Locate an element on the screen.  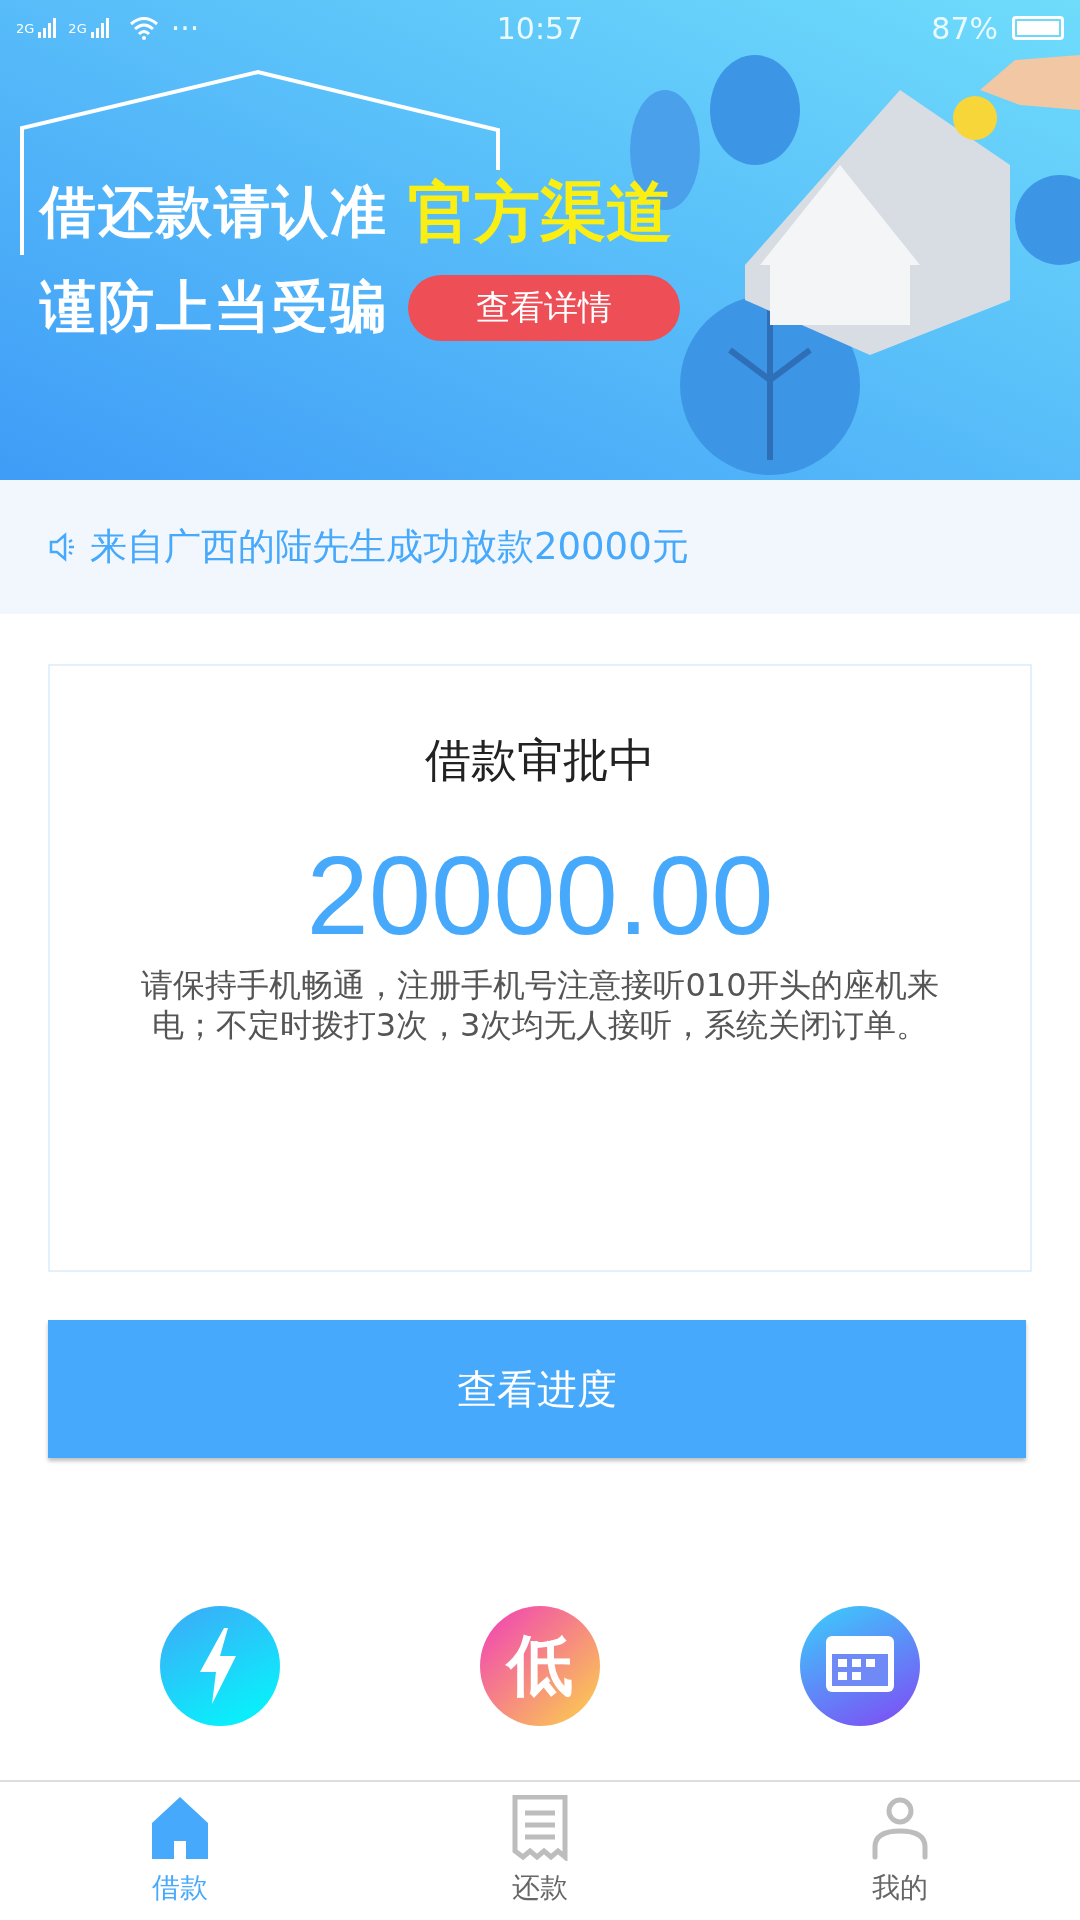
loan-amount: 20000.00 is located at coordinates (540, 896).